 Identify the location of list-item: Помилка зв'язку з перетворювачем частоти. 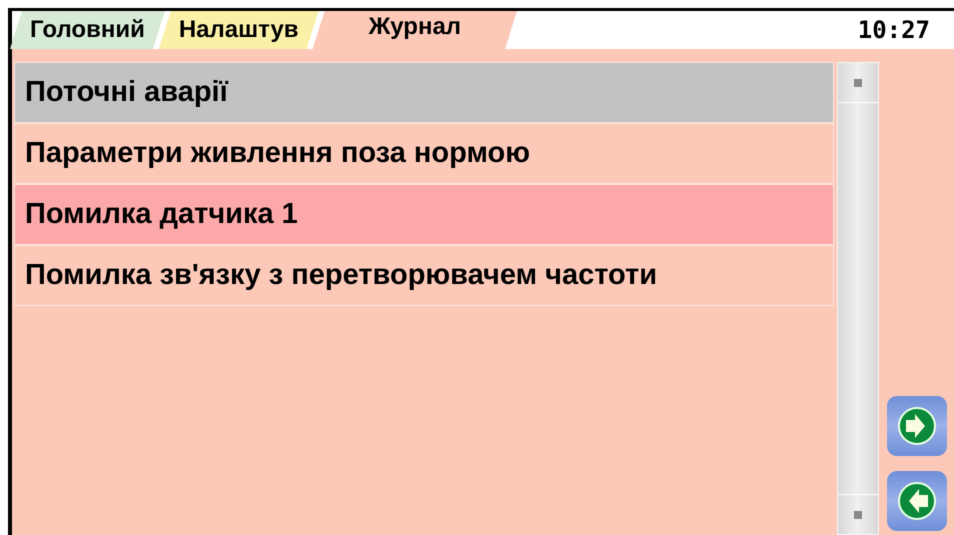
(424, 275).